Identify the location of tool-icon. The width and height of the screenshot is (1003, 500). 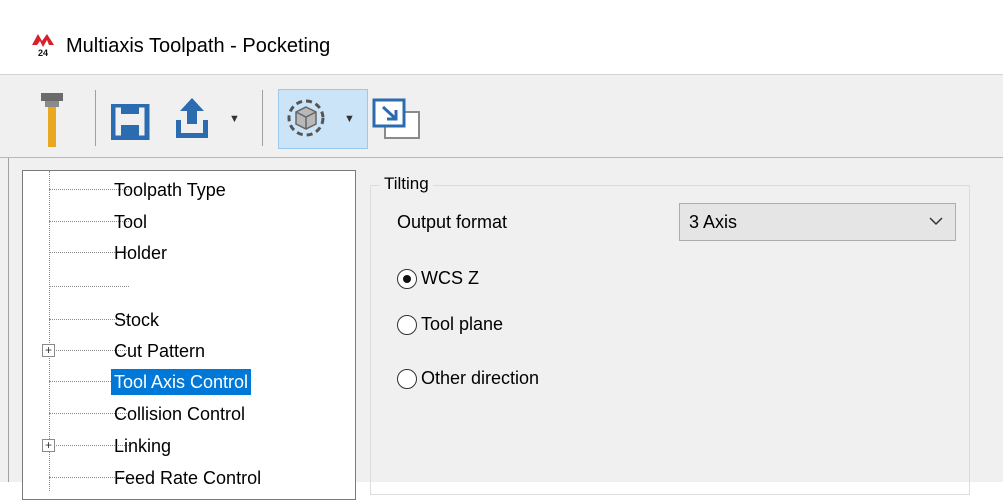
(52, 120).